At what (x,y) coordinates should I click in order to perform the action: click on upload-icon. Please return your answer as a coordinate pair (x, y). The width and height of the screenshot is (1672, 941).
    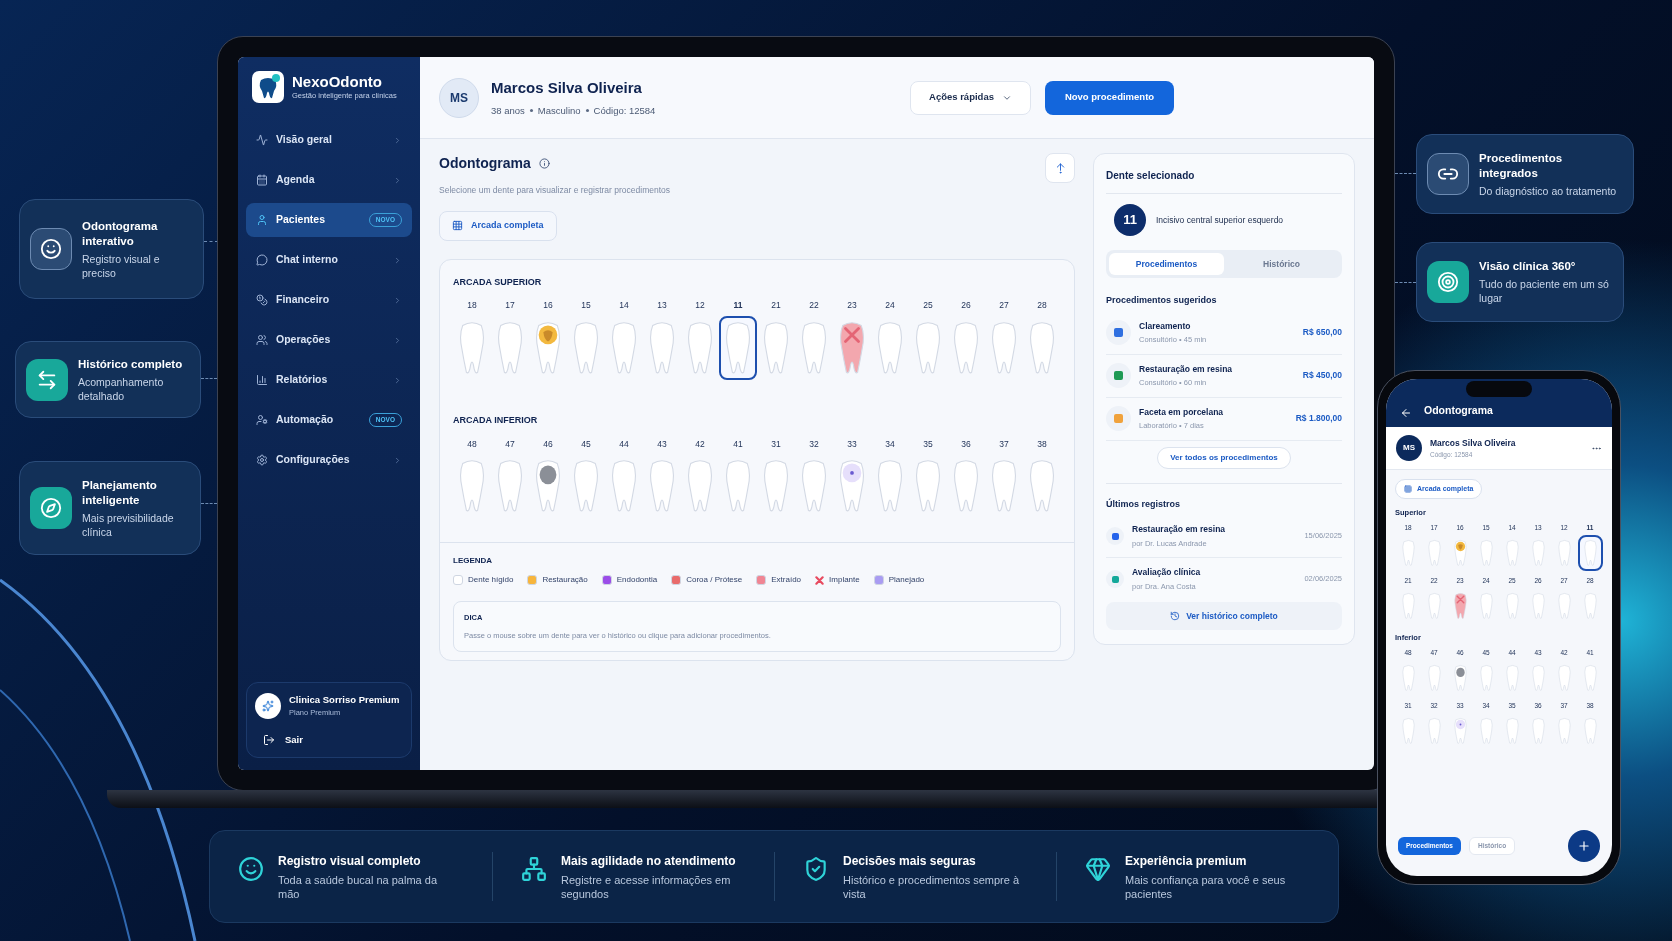
    Looking at the image, I should click on (1060, 168).